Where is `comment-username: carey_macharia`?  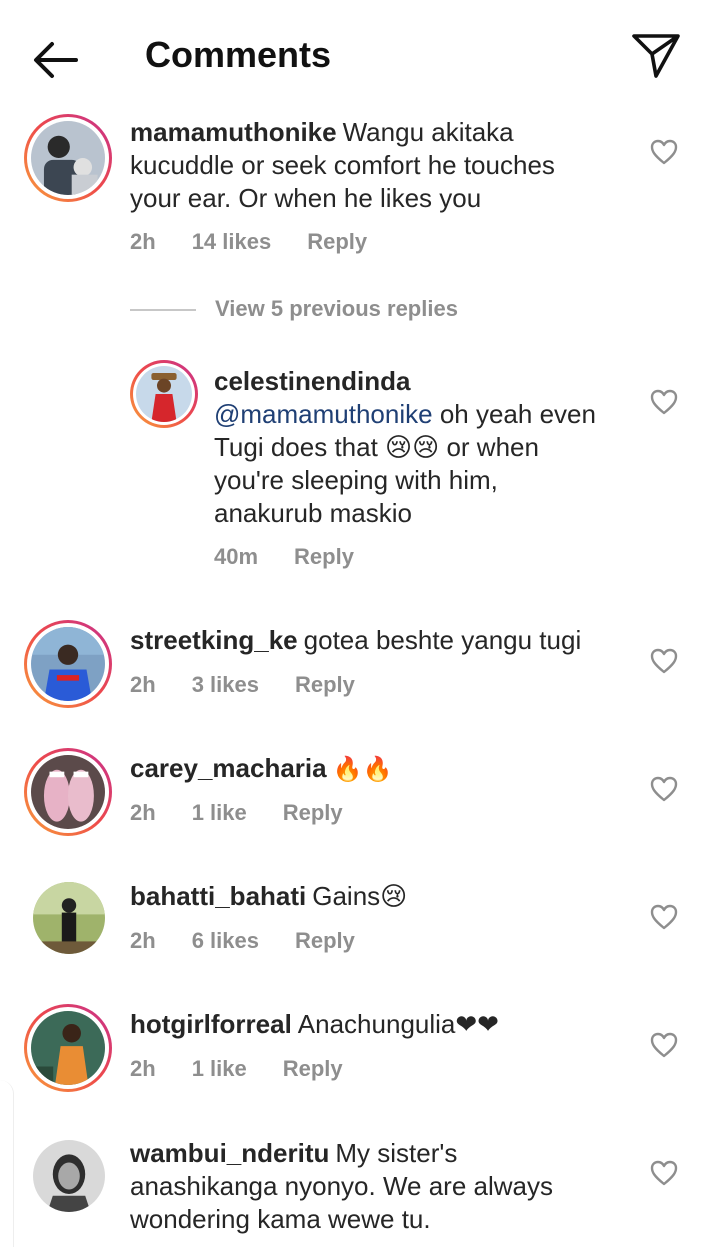
comment-username: carey_macharia is located at coordinates (228, 768).